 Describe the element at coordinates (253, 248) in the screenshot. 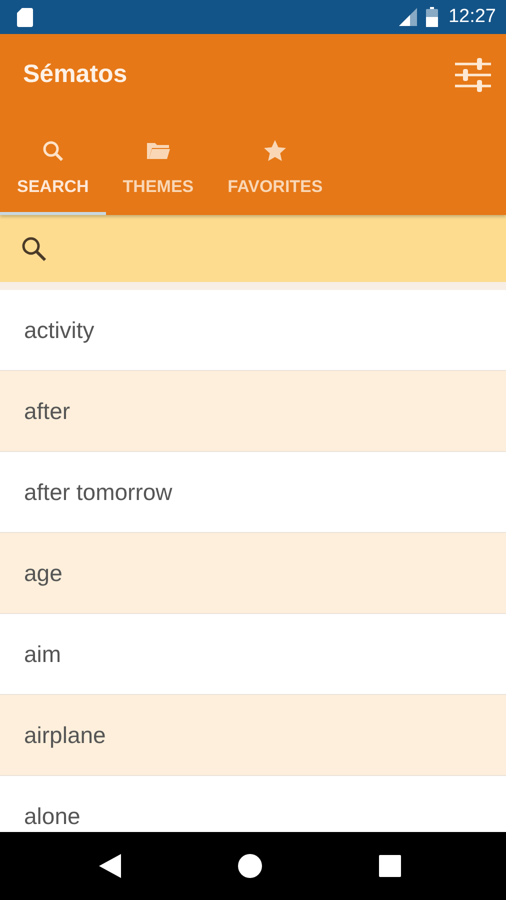

I see `search-field` at that location.